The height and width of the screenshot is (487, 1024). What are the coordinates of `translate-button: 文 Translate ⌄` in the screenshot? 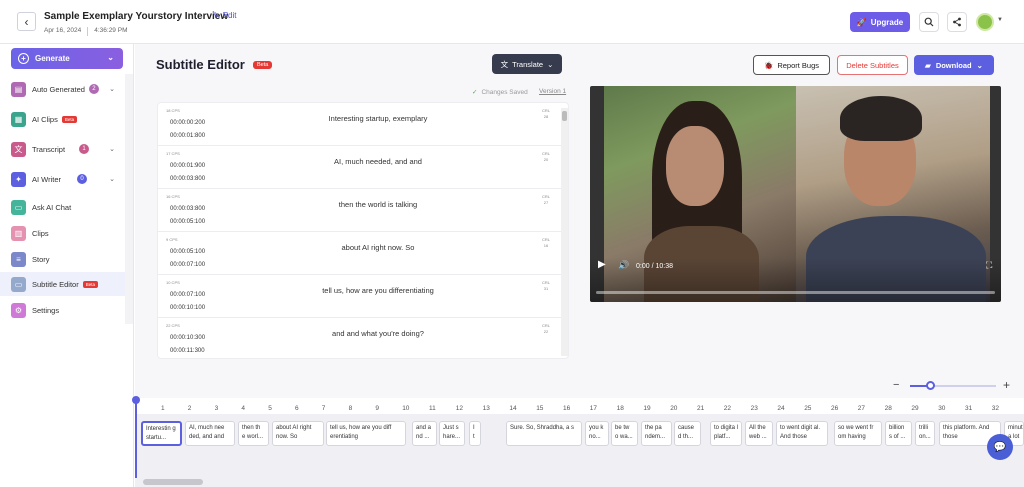 It's located at (527, 64).